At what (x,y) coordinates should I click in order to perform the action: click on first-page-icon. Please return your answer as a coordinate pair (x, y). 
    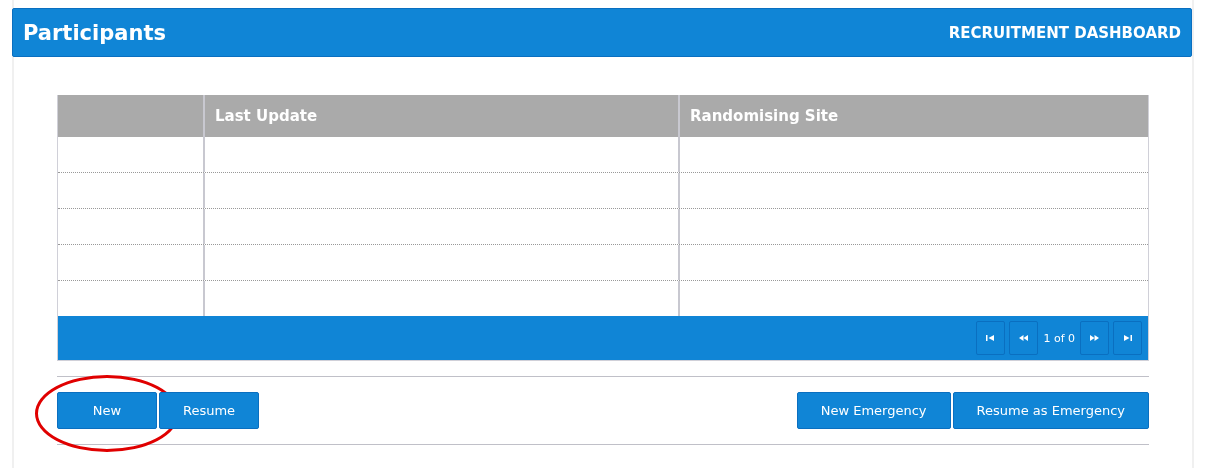
    Looking at the image, I should click on (991, 338).